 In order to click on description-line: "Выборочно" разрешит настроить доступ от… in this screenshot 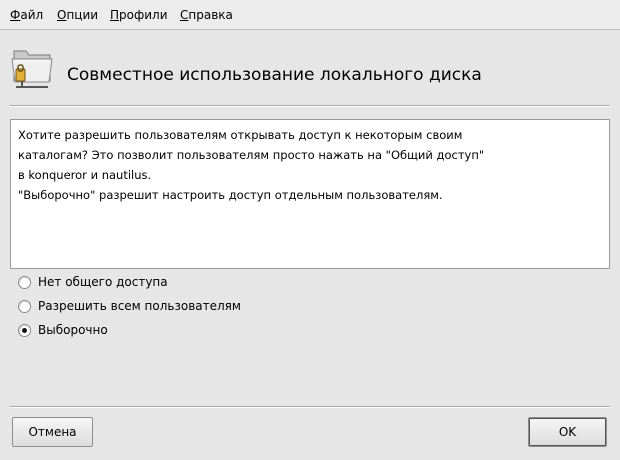, I will do `click(230, 195)`.